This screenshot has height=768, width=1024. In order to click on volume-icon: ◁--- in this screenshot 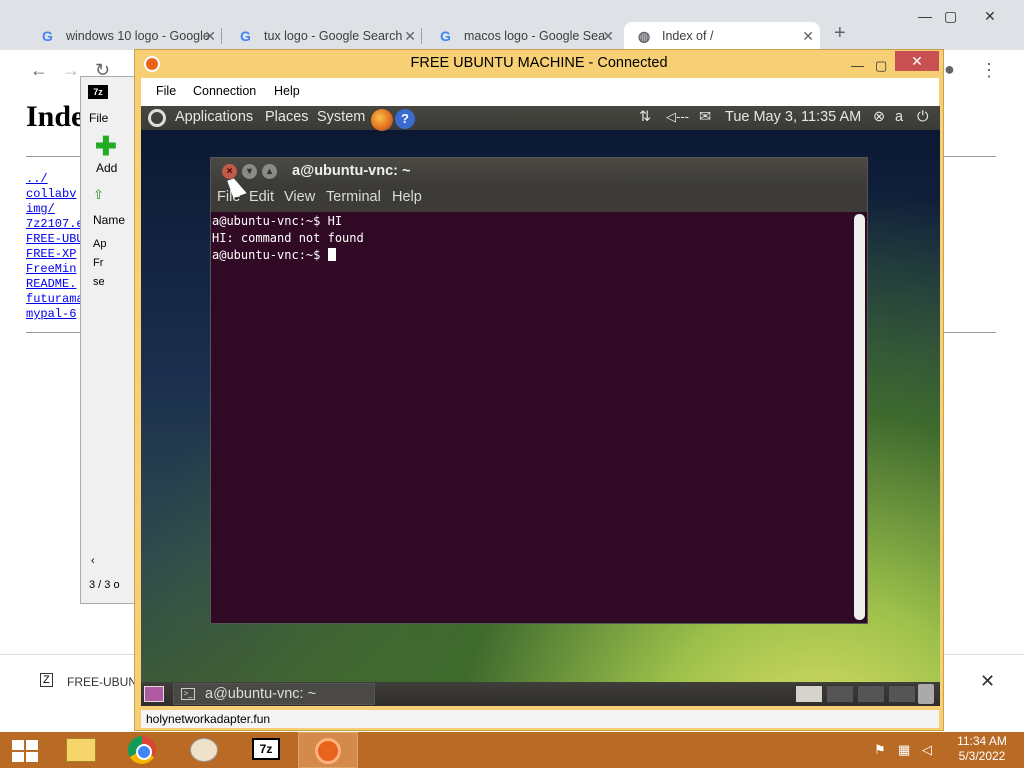, I will do `click(677, 117)`.